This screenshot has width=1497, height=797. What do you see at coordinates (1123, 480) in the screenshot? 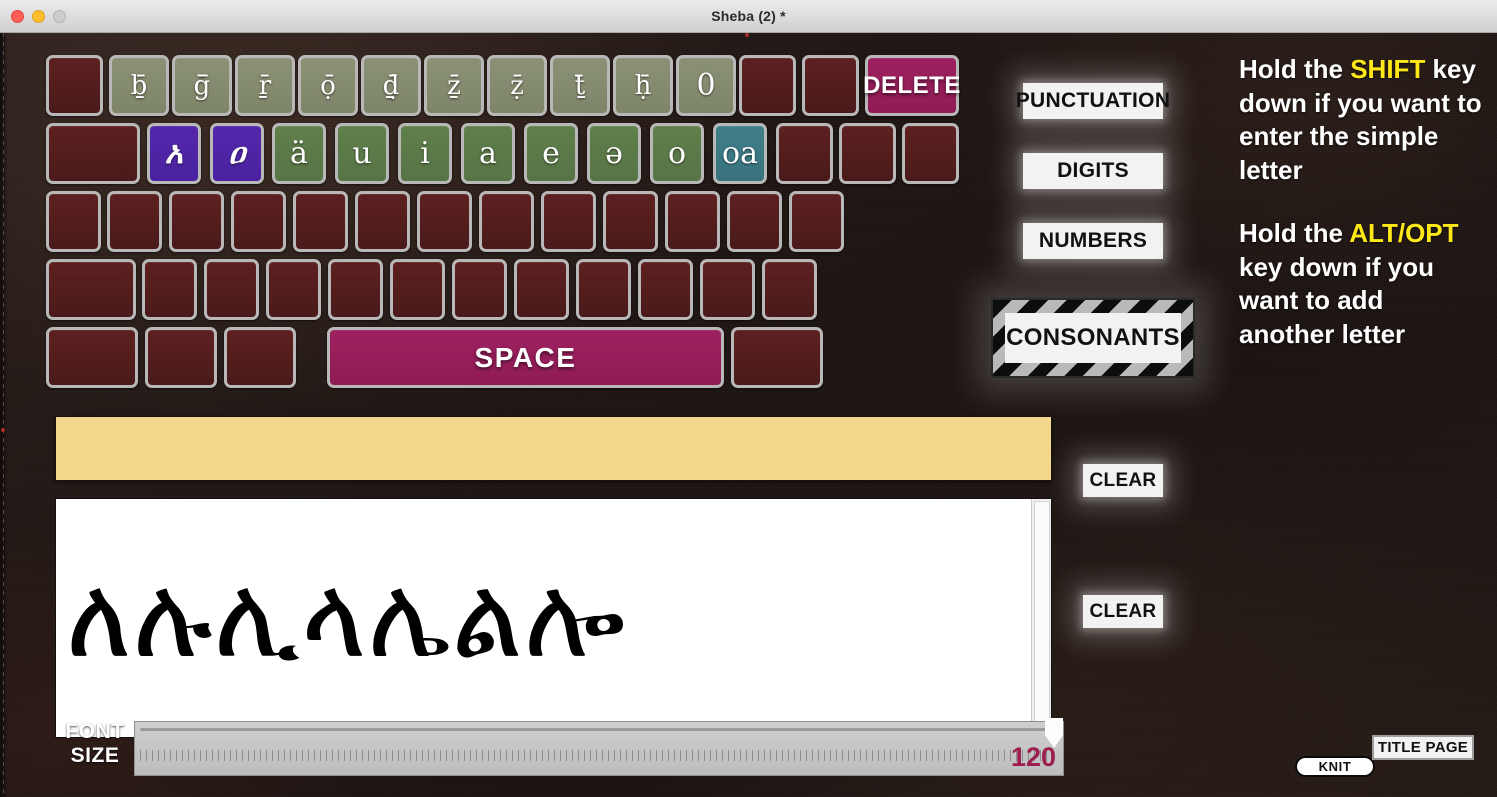
I see `clear-input-button: CLEAR` at bounding box center [1123, 480].